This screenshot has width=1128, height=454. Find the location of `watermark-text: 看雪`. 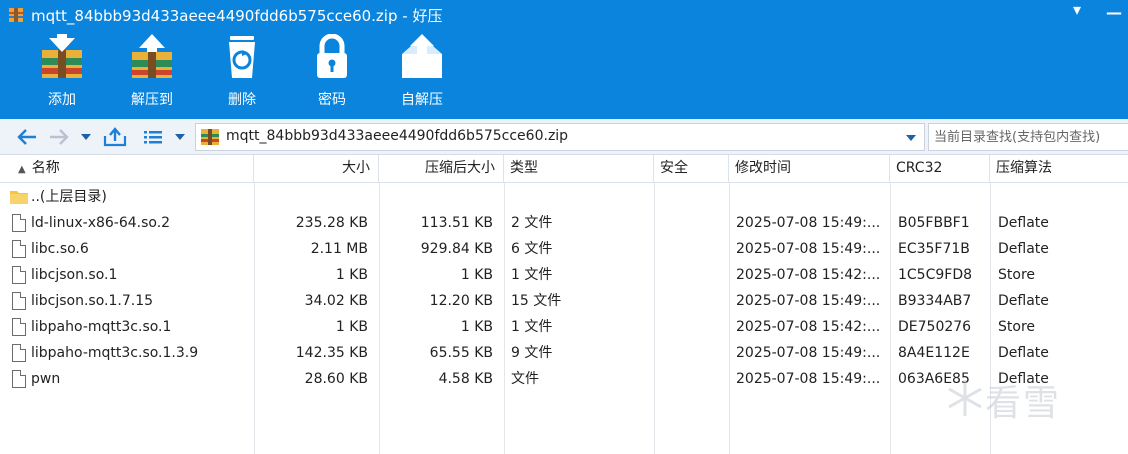

watermark-text: 看雪 is located at coordinates (1023, 403).